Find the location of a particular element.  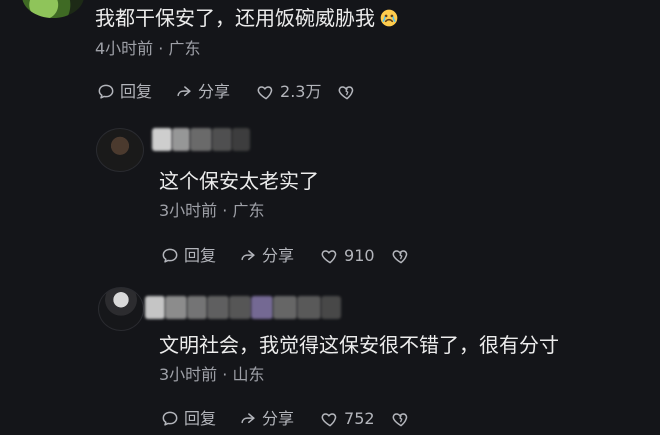

reply-one-dislike-button is located at coordinates (401, 256).